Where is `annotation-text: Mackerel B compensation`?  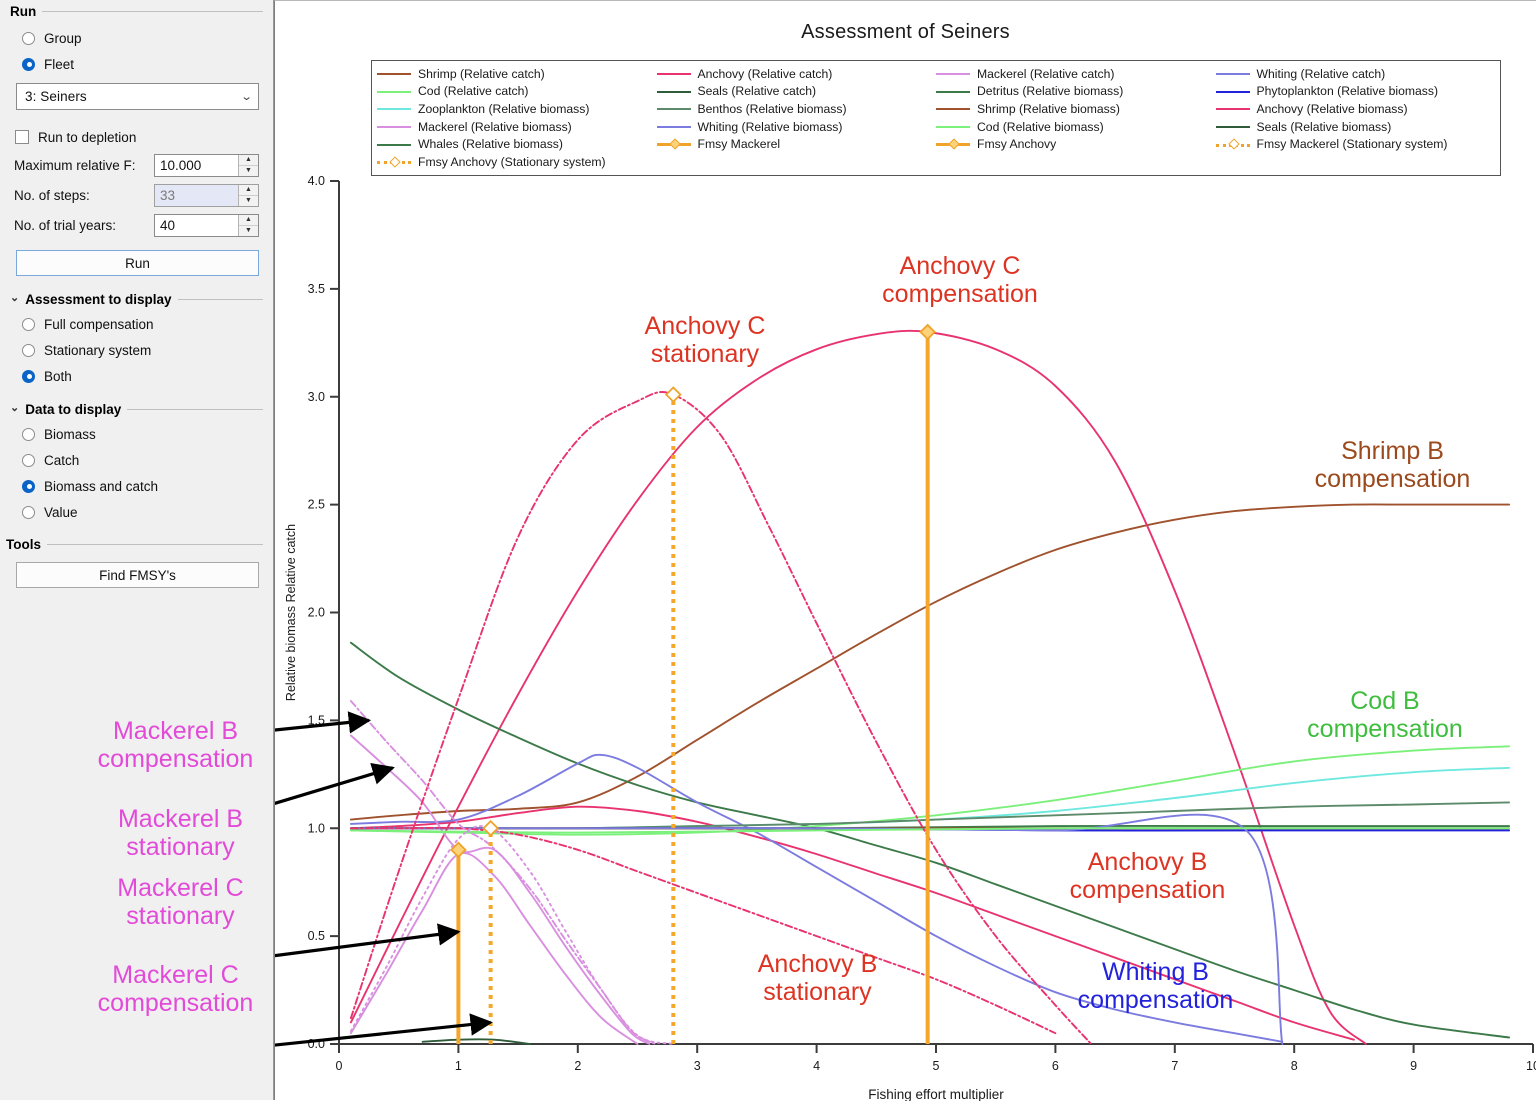
annotation-text: Mackerel B compensation is located at coordinates (175, 745).